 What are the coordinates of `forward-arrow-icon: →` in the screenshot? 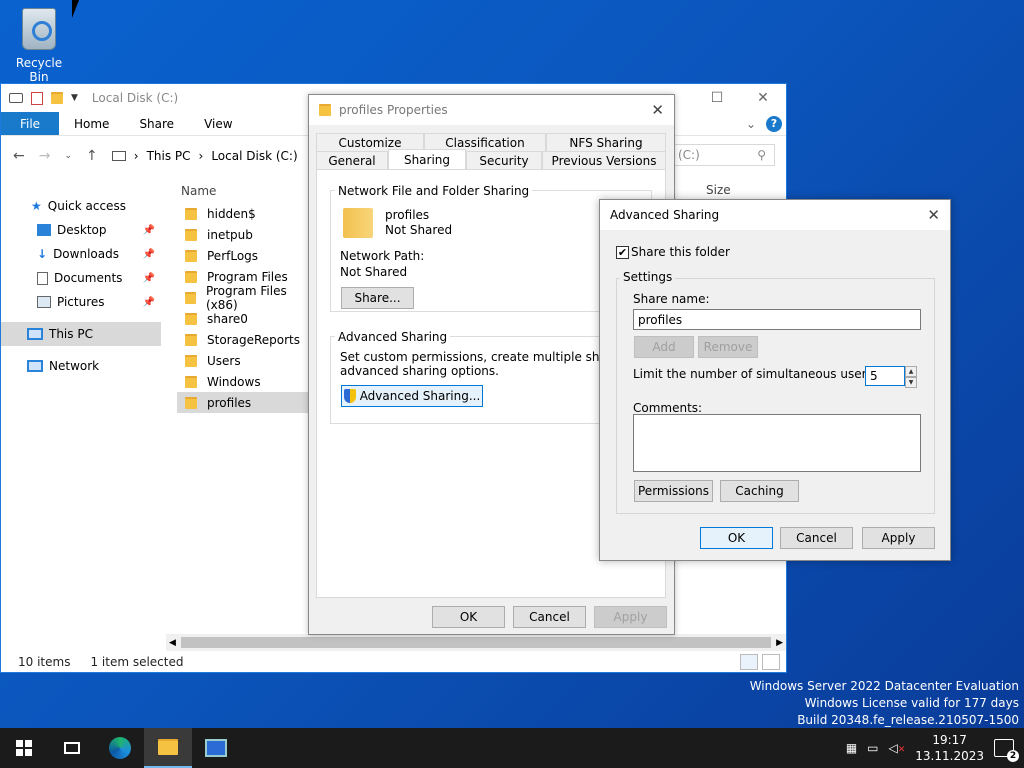 It's located at (45, 156).